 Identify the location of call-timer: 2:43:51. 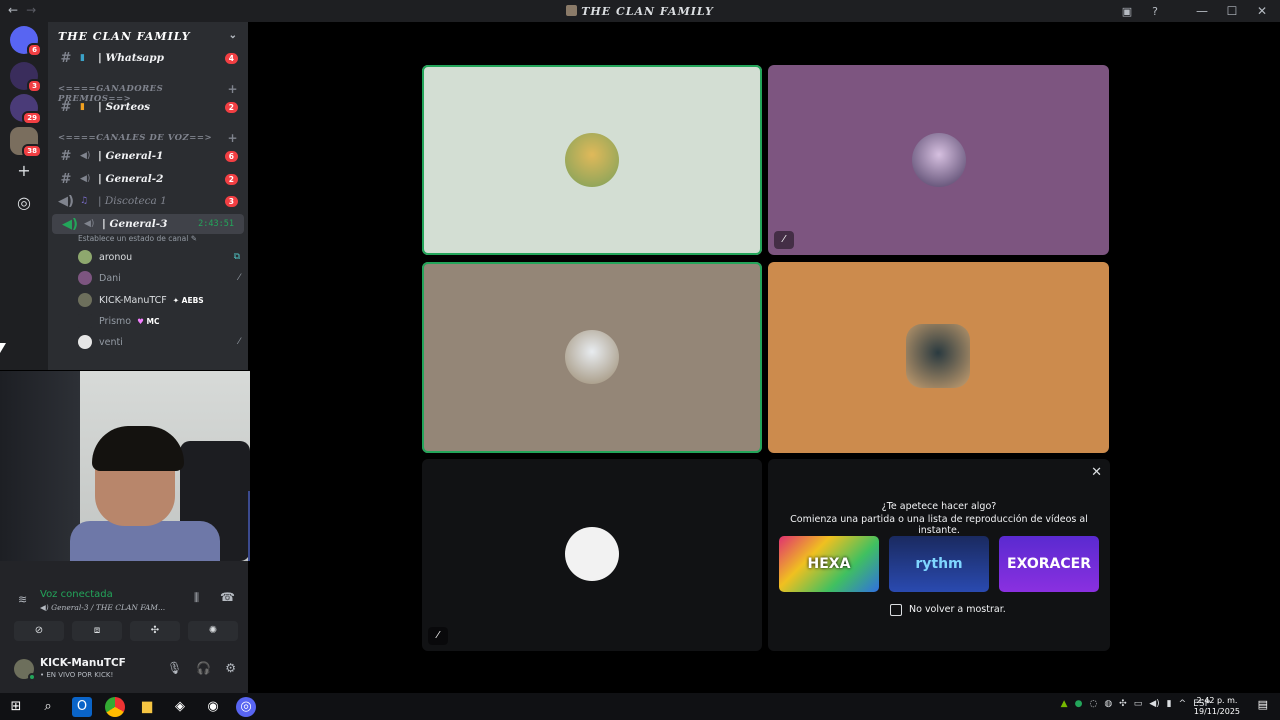
(216, 224).